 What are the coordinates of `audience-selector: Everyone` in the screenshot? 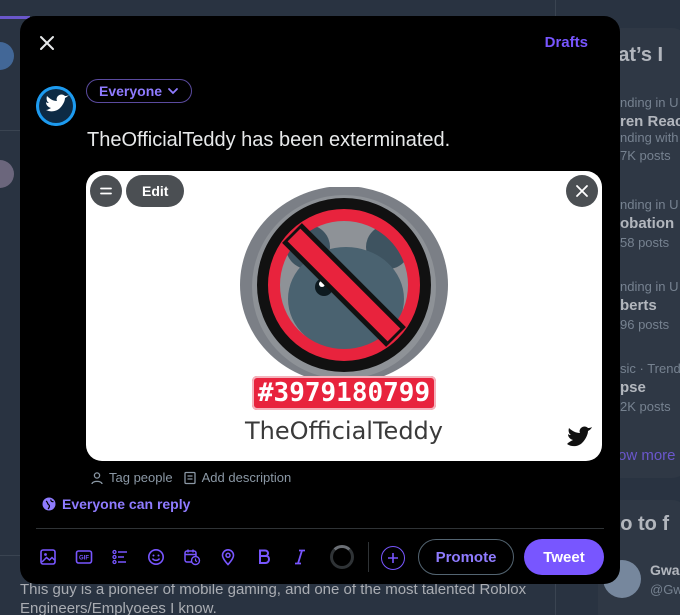 It's located at (139, 91).